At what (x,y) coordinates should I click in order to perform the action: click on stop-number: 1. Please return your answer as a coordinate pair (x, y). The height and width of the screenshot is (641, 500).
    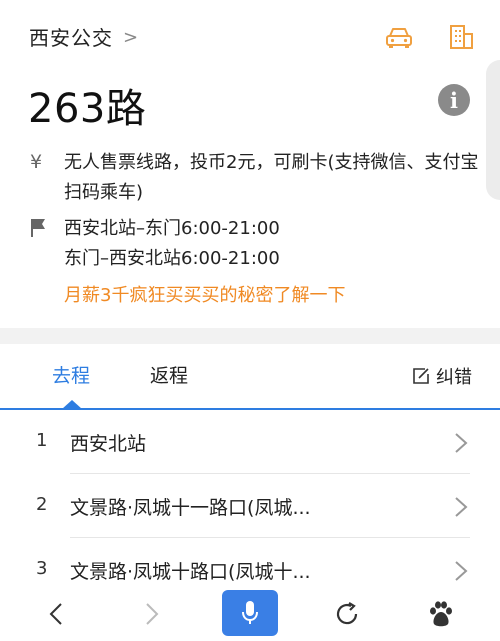
    Looking at the image, I should click on (42, 440).